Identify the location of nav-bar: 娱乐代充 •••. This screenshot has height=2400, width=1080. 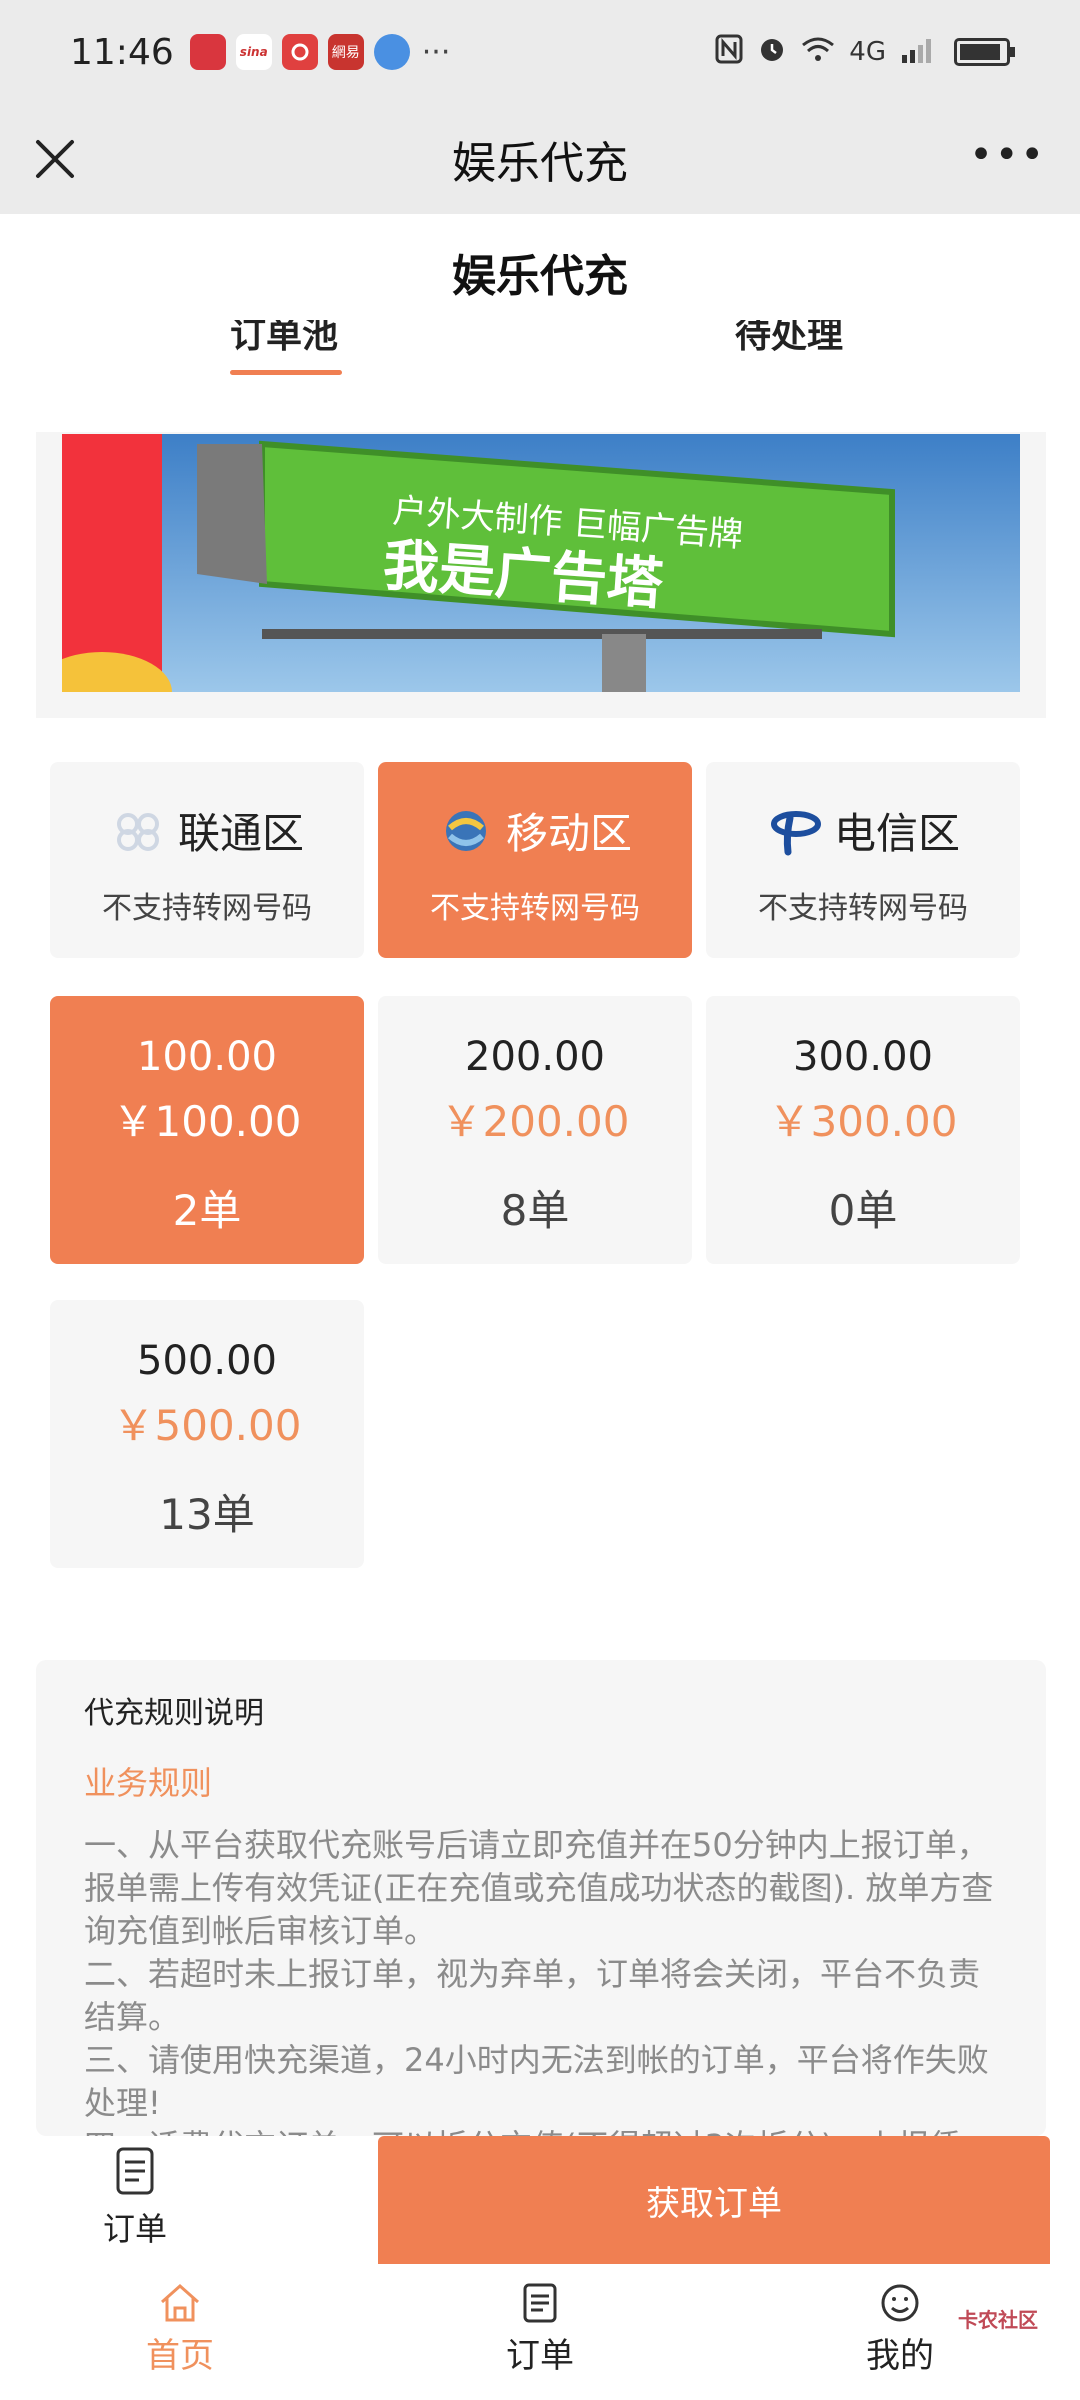
(540, 159).